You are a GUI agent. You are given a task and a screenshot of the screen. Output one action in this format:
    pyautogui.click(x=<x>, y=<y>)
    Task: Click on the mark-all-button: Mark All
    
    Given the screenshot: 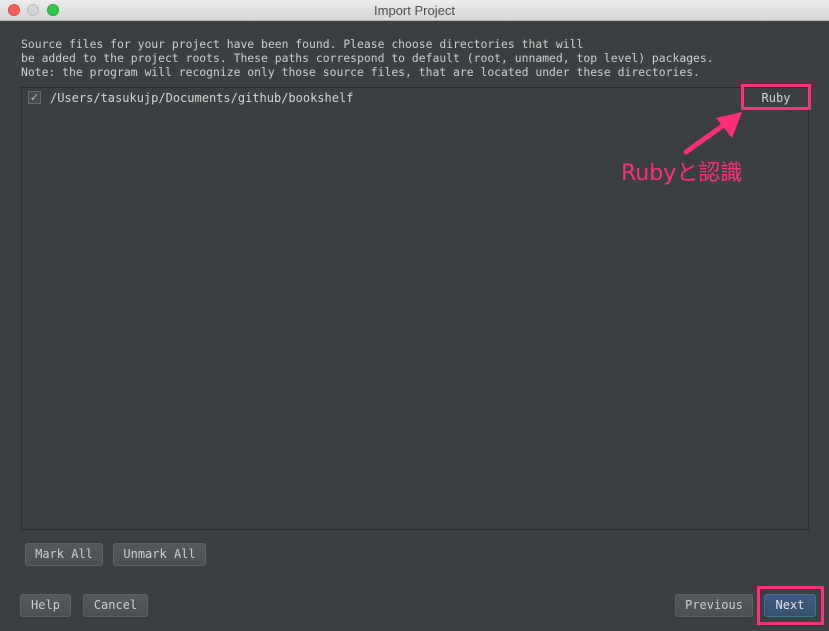 What is the action you would take?
    pyautogui.click(x=64, y=554)
    